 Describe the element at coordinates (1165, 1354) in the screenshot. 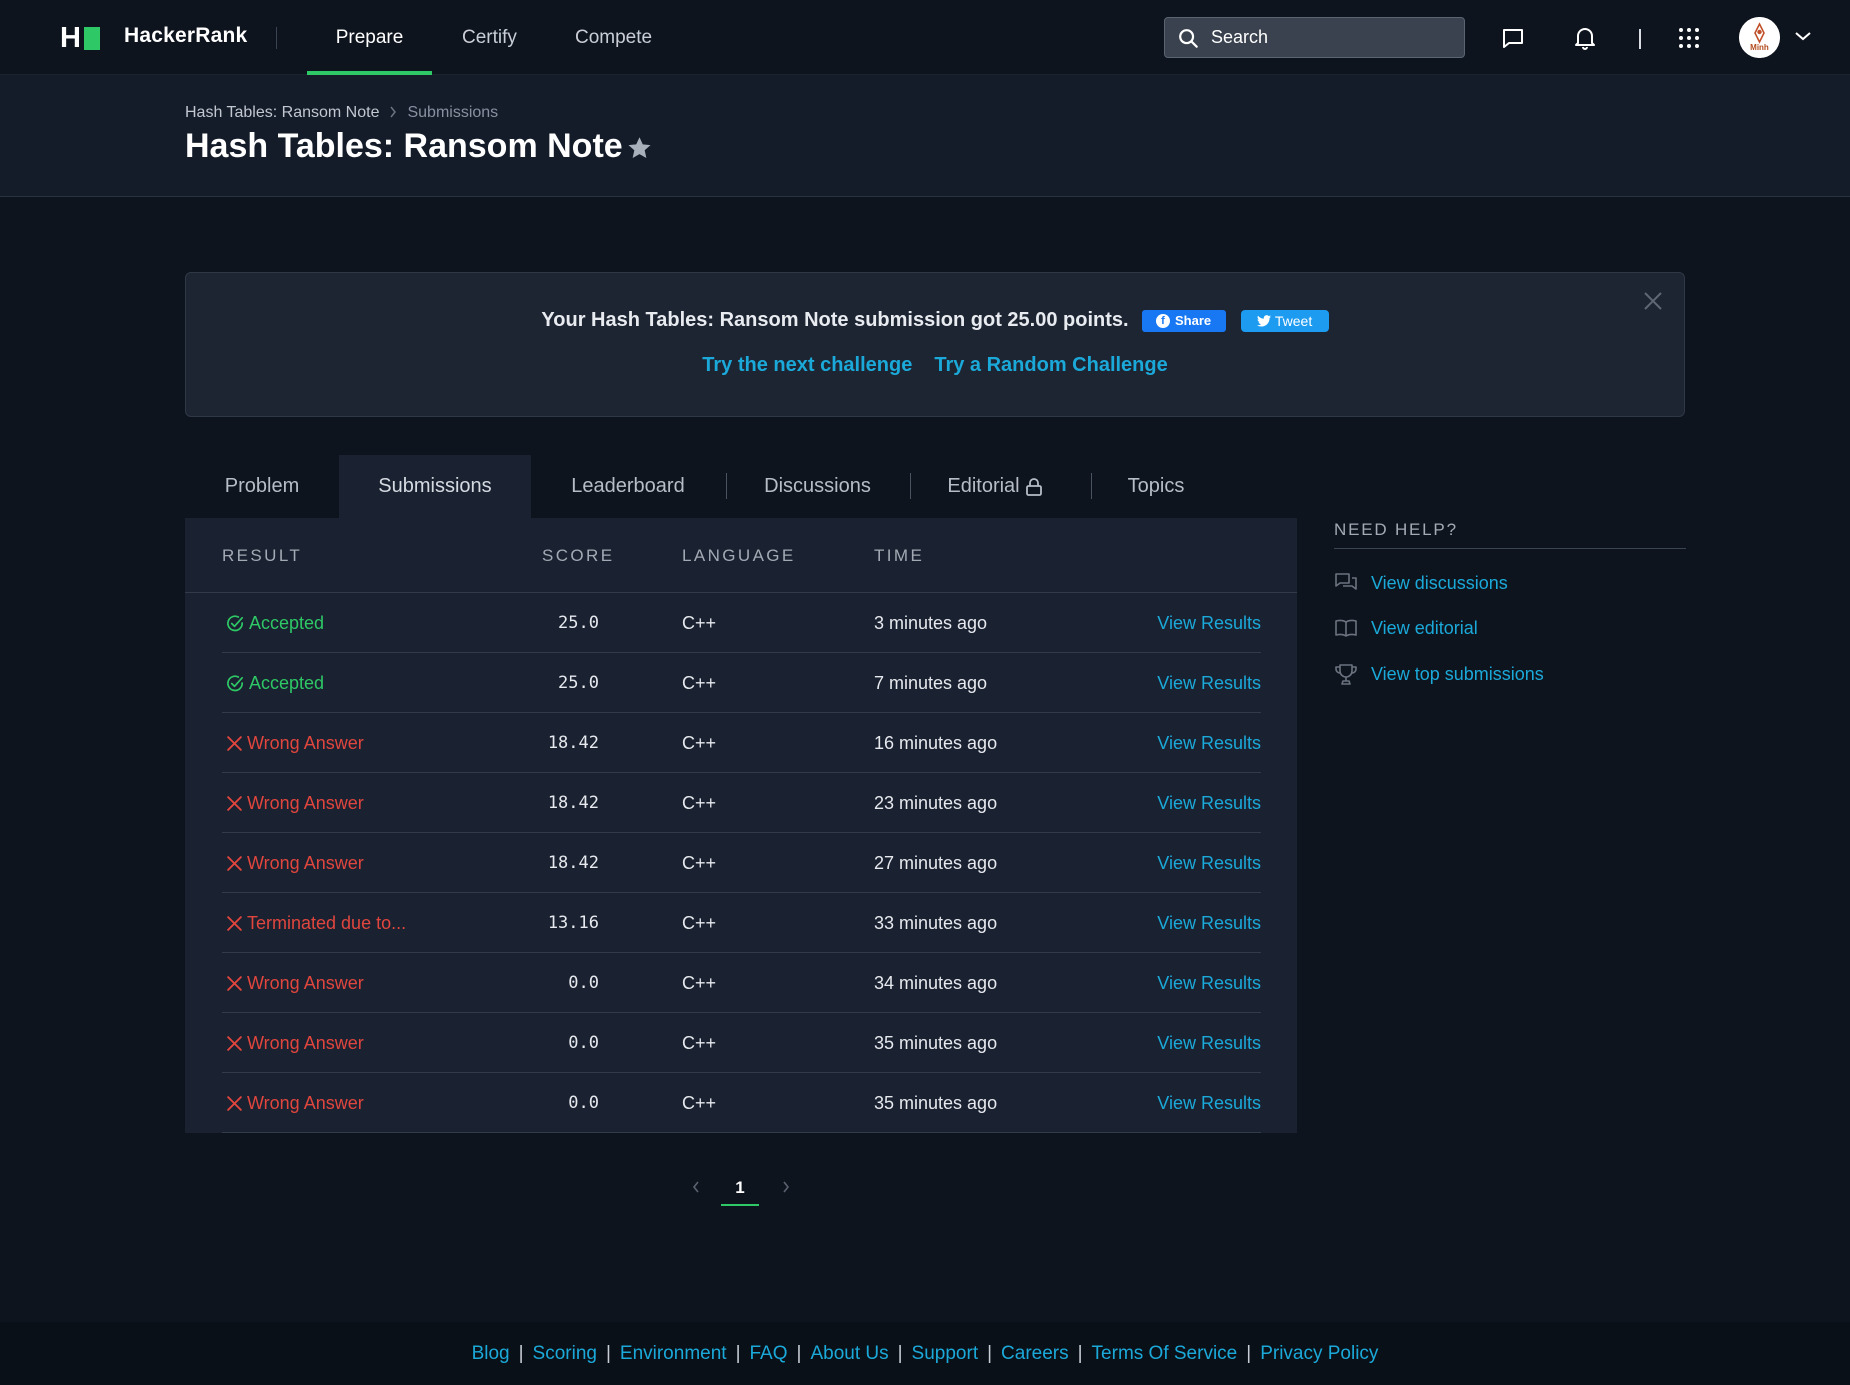

I see `footer-link: Terms Of Service` at that location.